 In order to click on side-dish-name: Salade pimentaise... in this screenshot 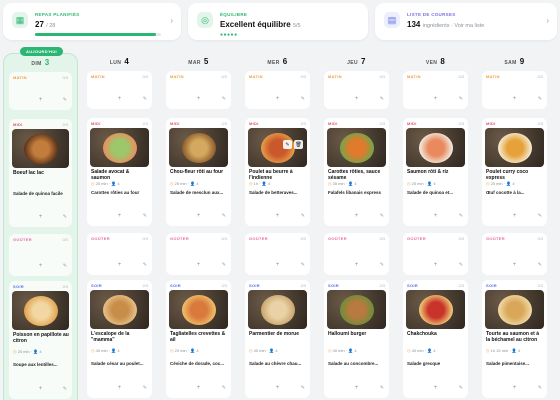, I will do `click(514, 363)`.